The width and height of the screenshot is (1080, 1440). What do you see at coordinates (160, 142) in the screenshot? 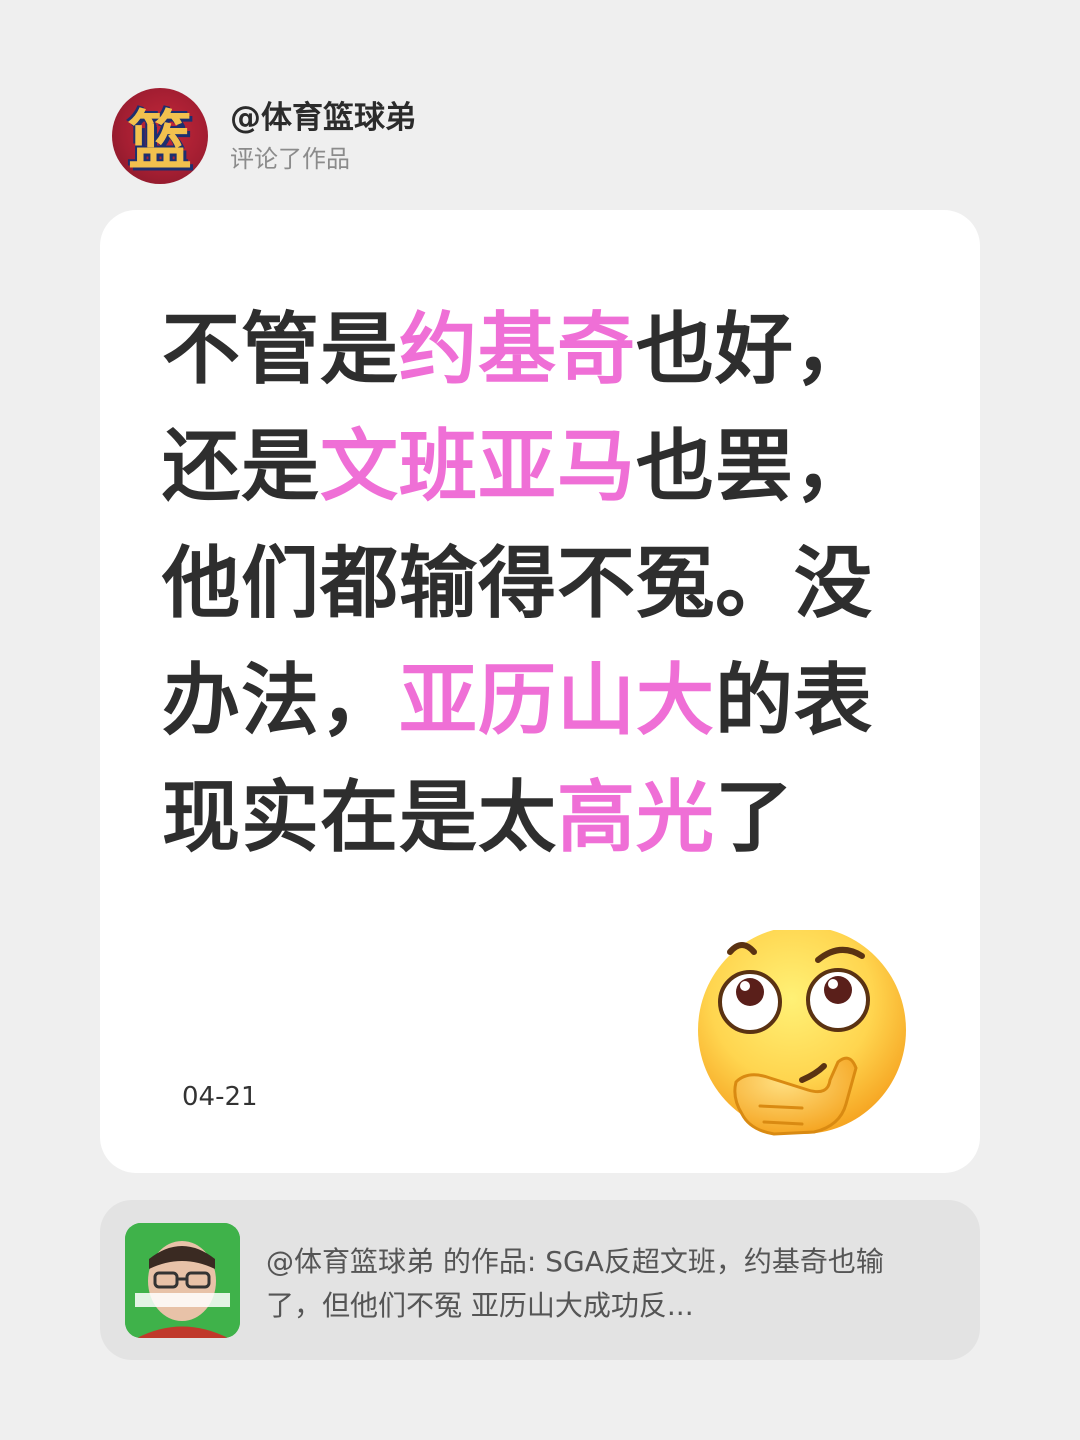
I see `avatar-logo: 篮` at bounding box center [160, 142].